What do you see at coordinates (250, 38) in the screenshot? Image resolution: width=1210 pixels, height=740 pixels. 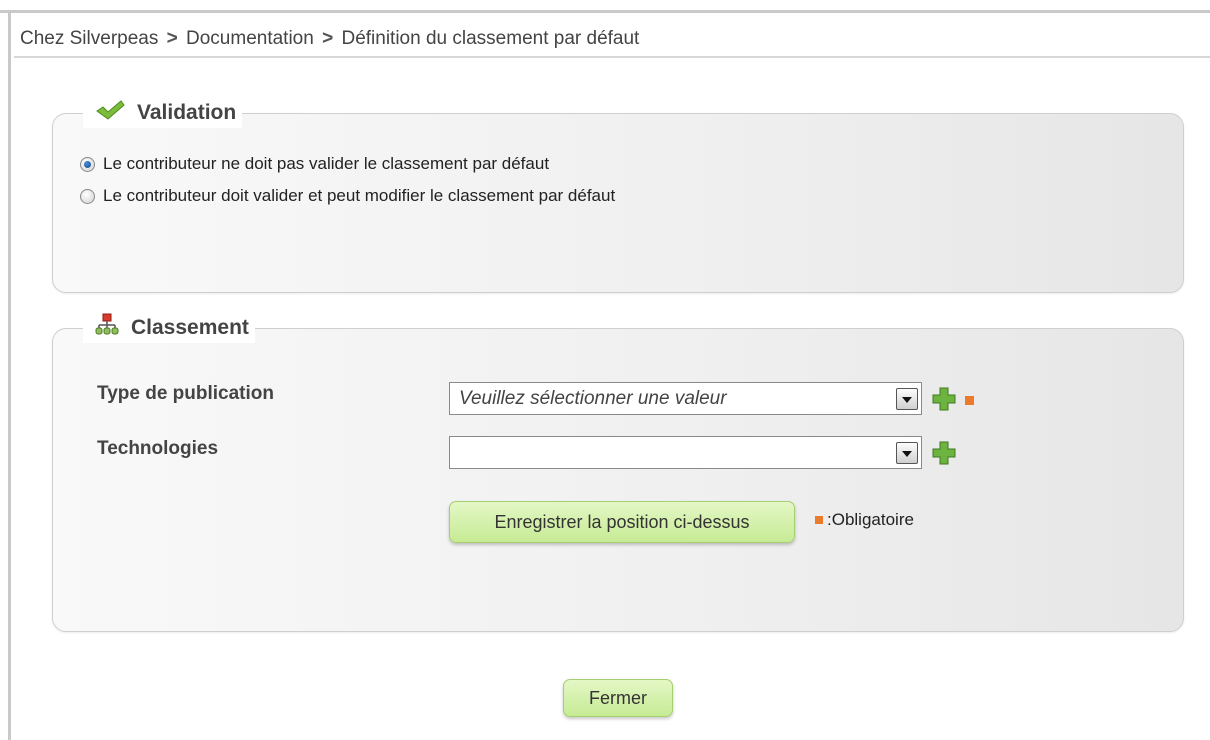 I see `breadcrumb-item-documentation: Documentation` at bounding box center [250, 38].